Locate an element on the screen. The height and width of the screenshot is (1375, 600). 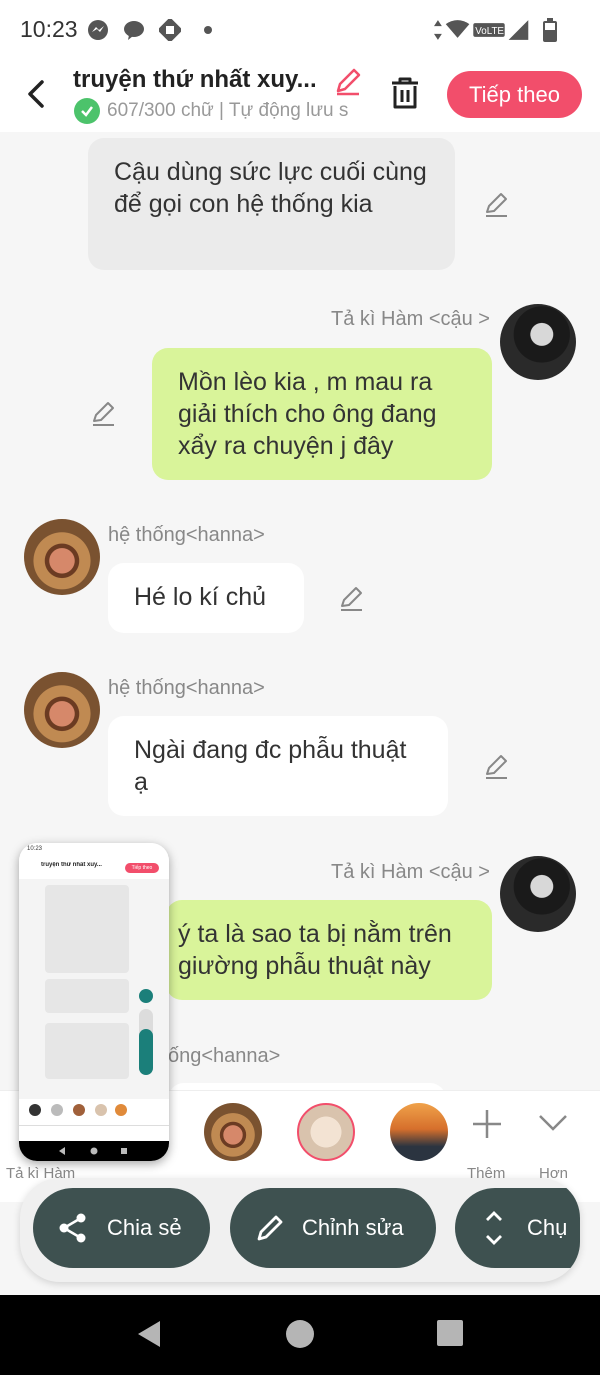
battery-icon is located at coordinates (550, 30).